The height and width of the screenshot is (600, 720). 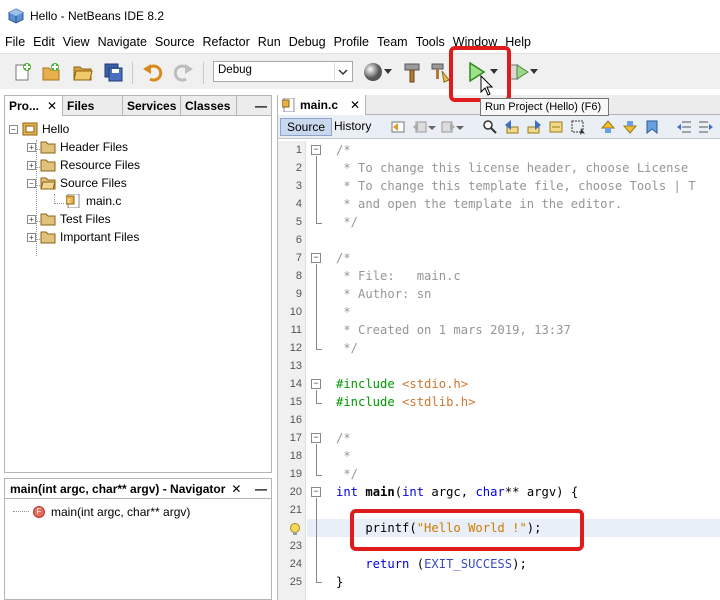 I want to click on title-bar: Hello - NetBeans IDE 8.2, so click(x=360, y=16).